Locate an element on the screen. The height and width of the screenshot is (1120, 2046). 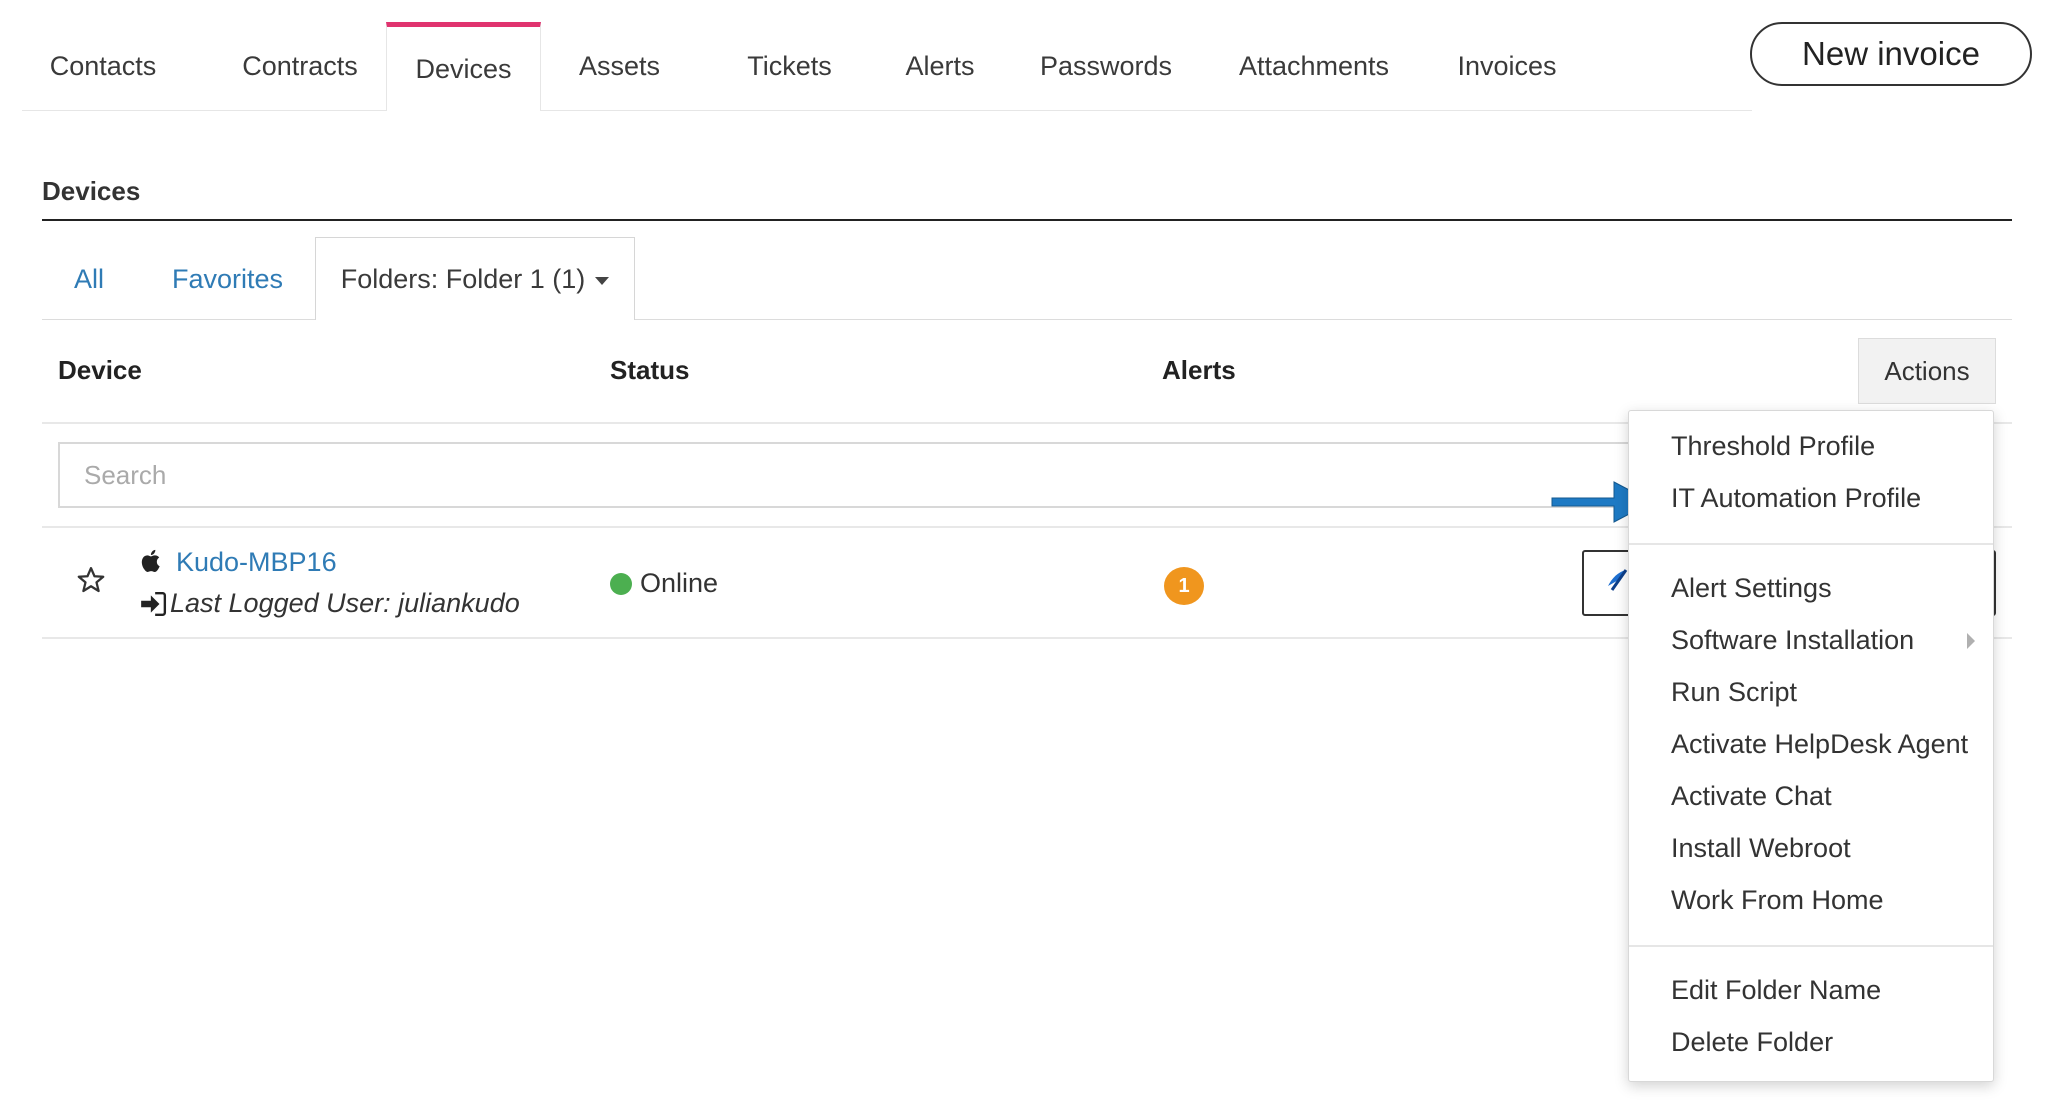
menu-item-run-script: Run Script is located at coordinates (1734, 692).